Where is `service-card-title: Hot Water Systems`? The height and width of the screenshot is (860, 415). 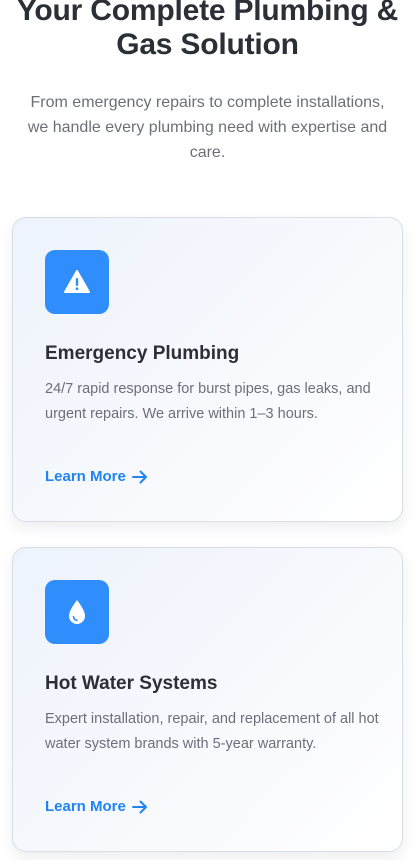
service-card-title: Hot Water Systems is located at coordinates (131, 683).